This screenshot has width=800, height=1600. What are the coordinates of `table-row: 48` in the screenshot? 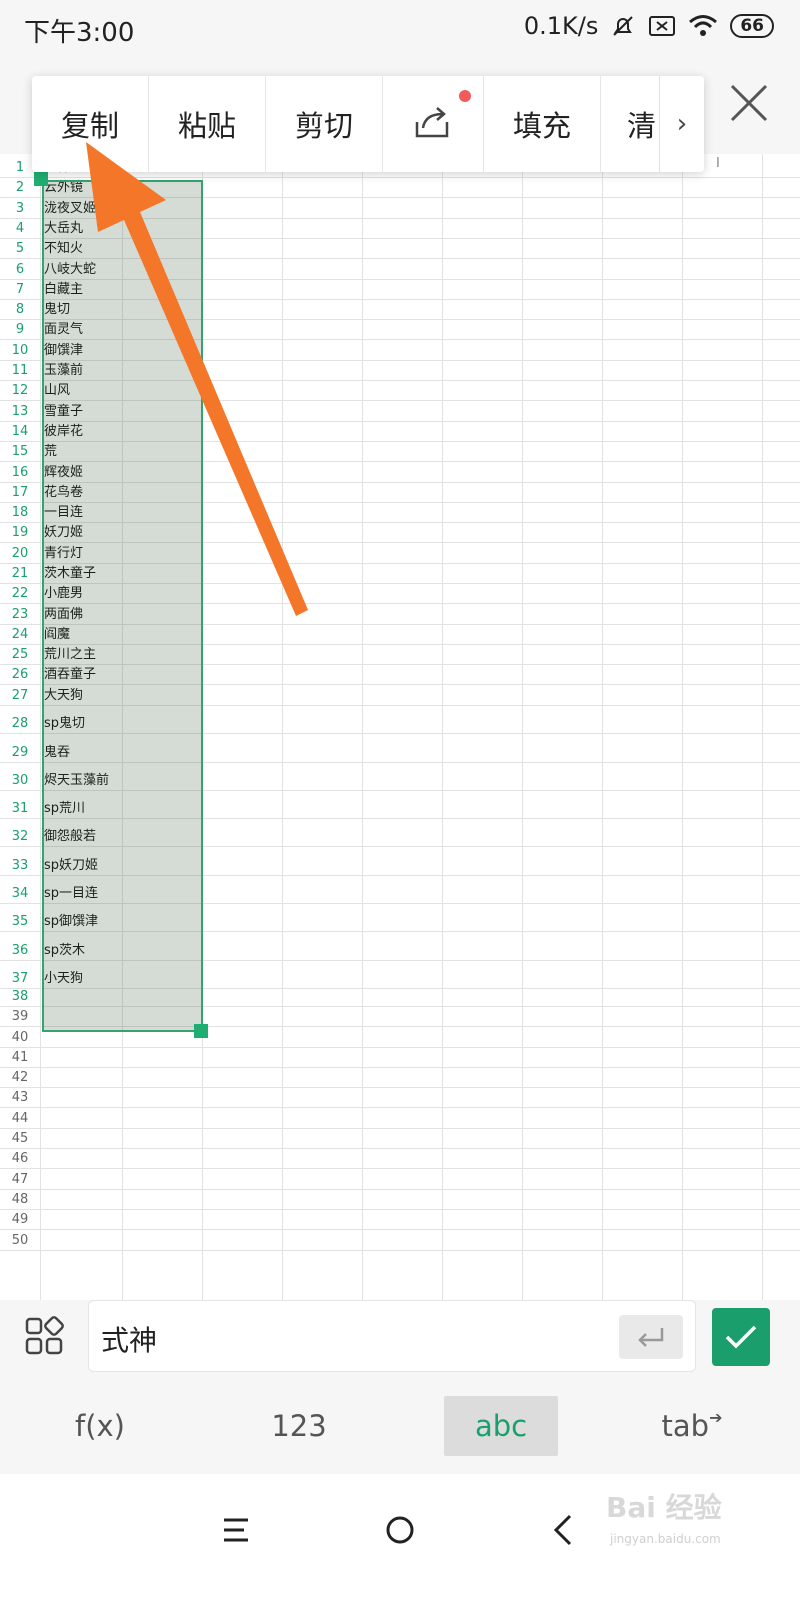 It's located at (400, 1200).